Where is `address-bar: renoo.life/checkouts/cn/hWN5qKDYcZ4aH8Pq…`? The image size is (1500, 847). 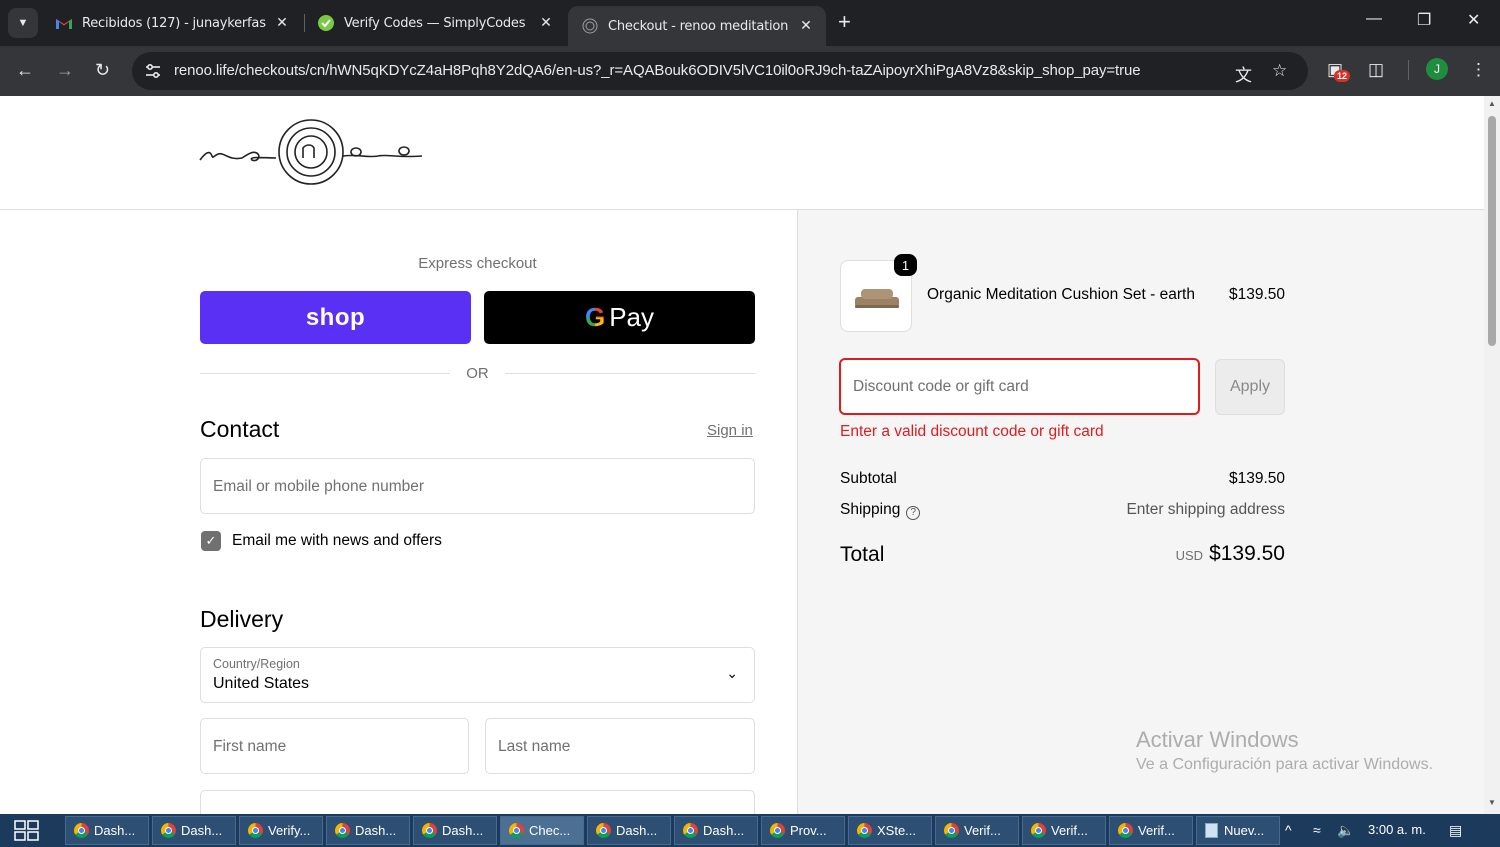 address-bar: renoo.life/checkouts/cn/hWN5qKDYcZ4aH8Pq… is located at coordinates (720, 71).